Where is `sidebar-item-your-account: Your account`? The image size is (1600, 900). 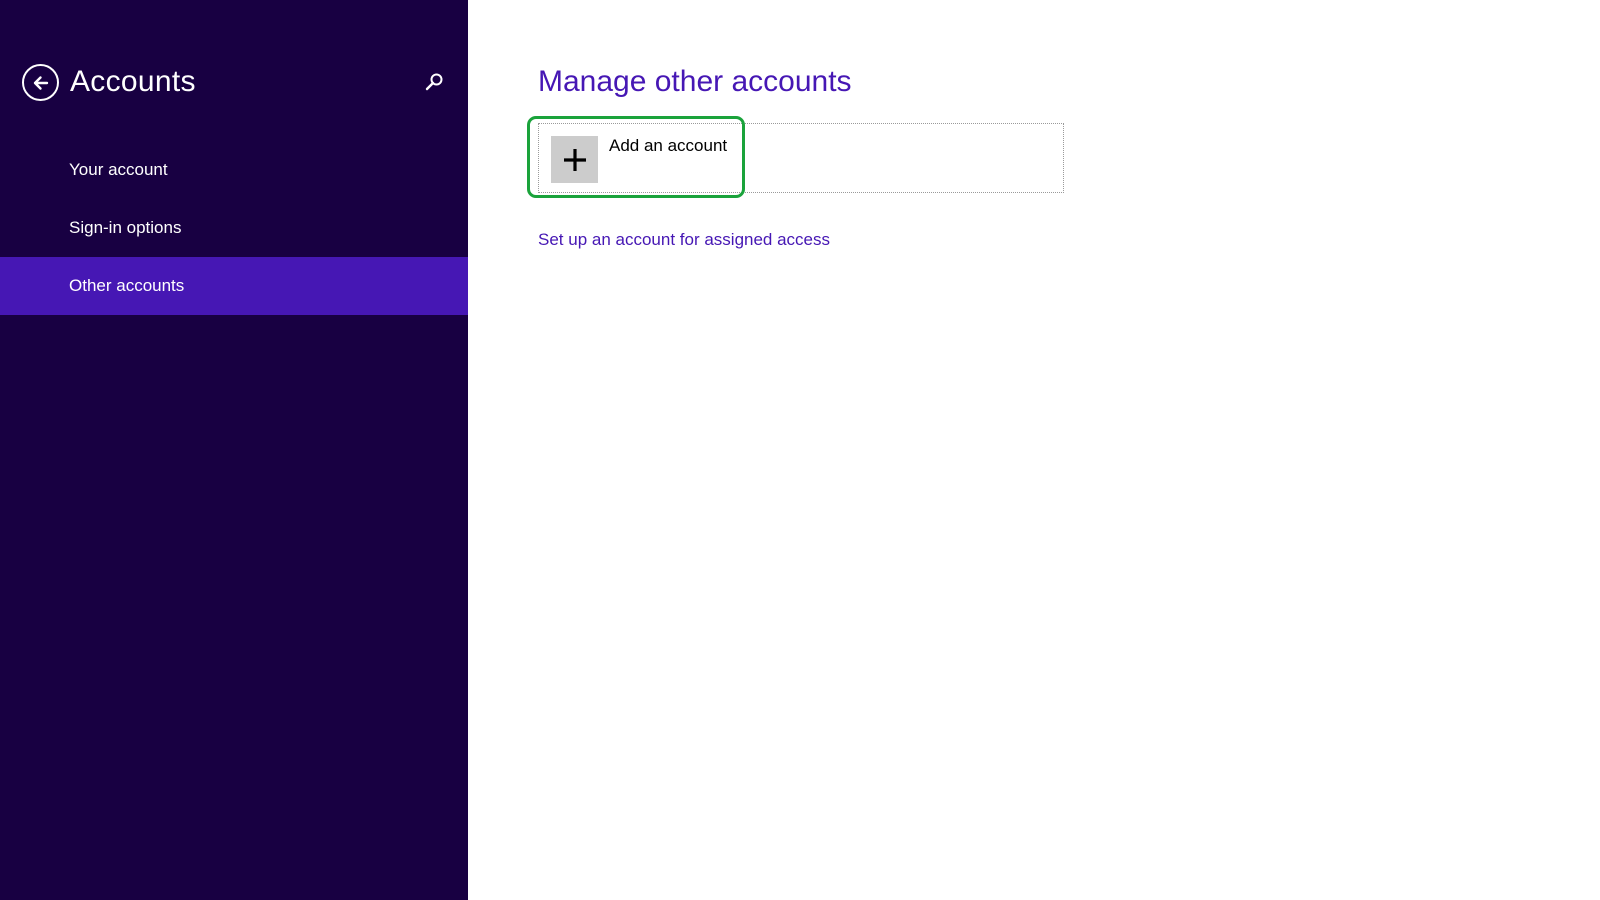 sidebar-item-your-account: Your account is located at coordinates (234, 170).